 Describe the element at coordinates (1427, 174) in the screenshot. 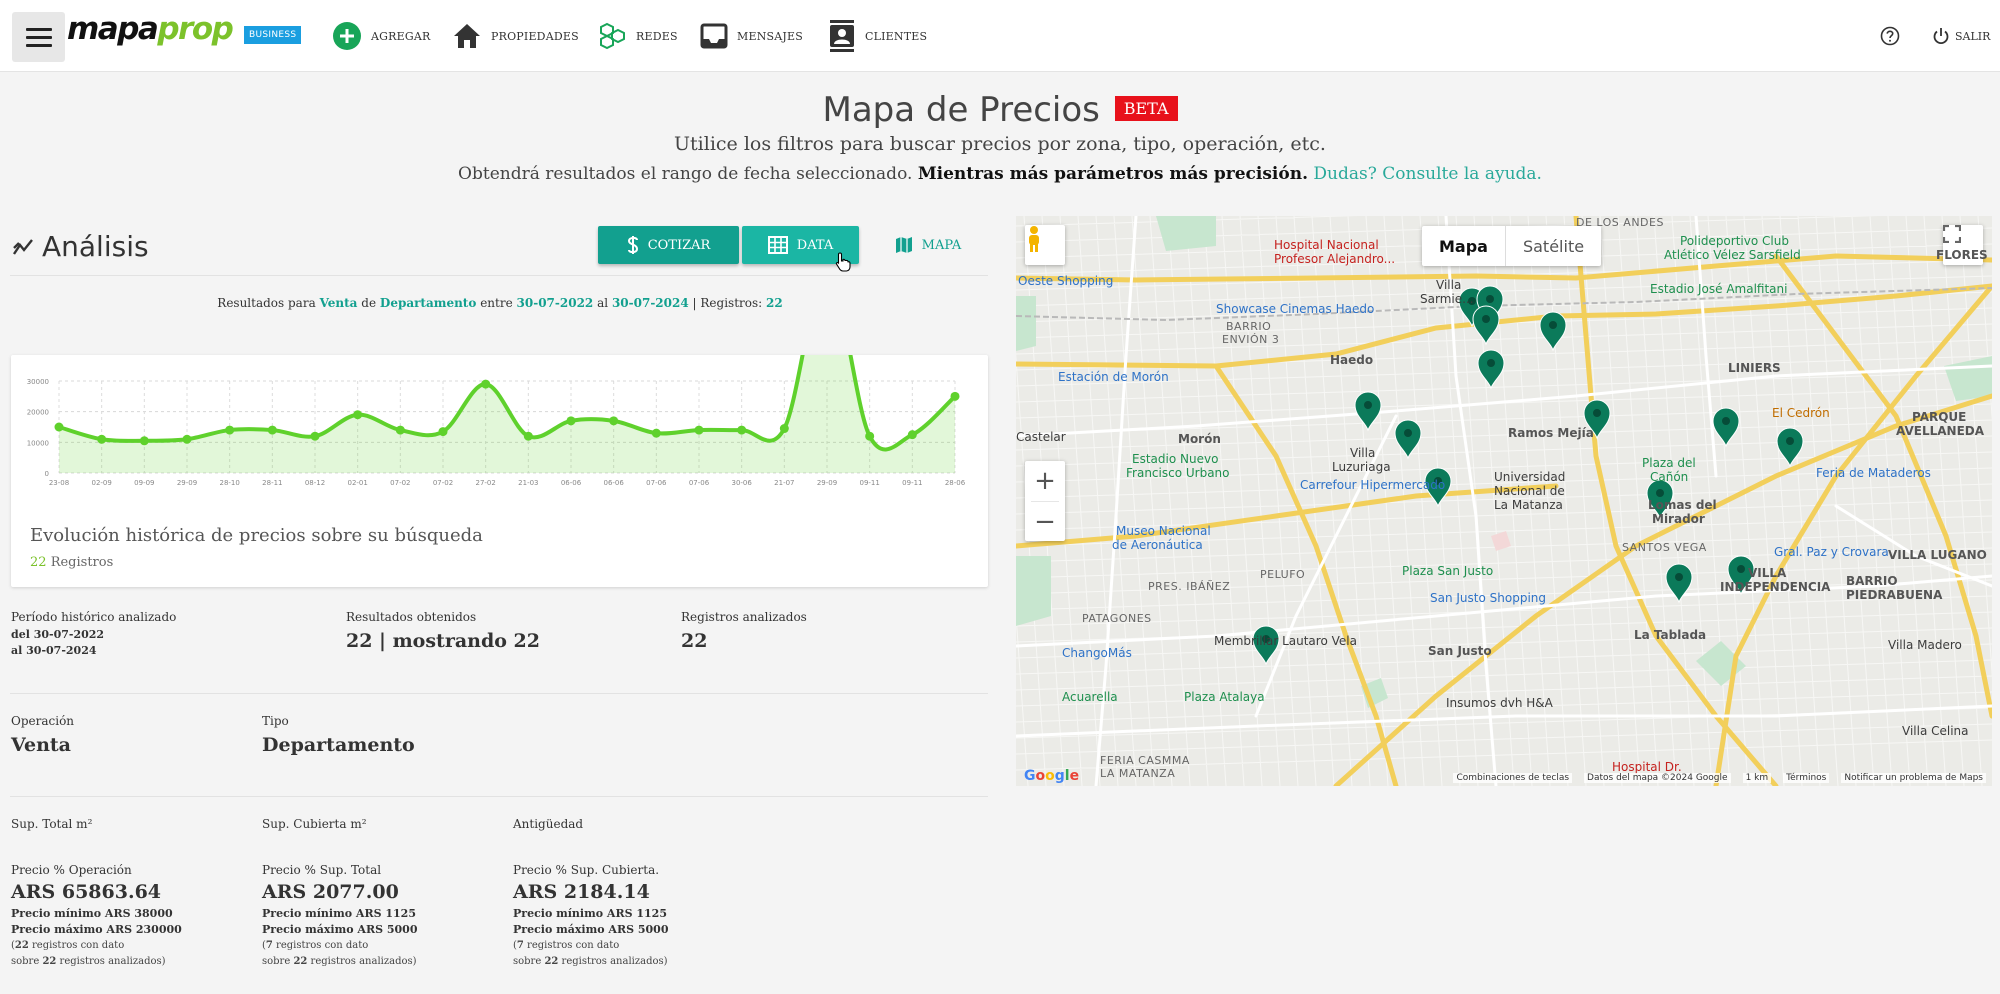

I see `help-link: Dudas? Consulte la ayuda.` at that location.